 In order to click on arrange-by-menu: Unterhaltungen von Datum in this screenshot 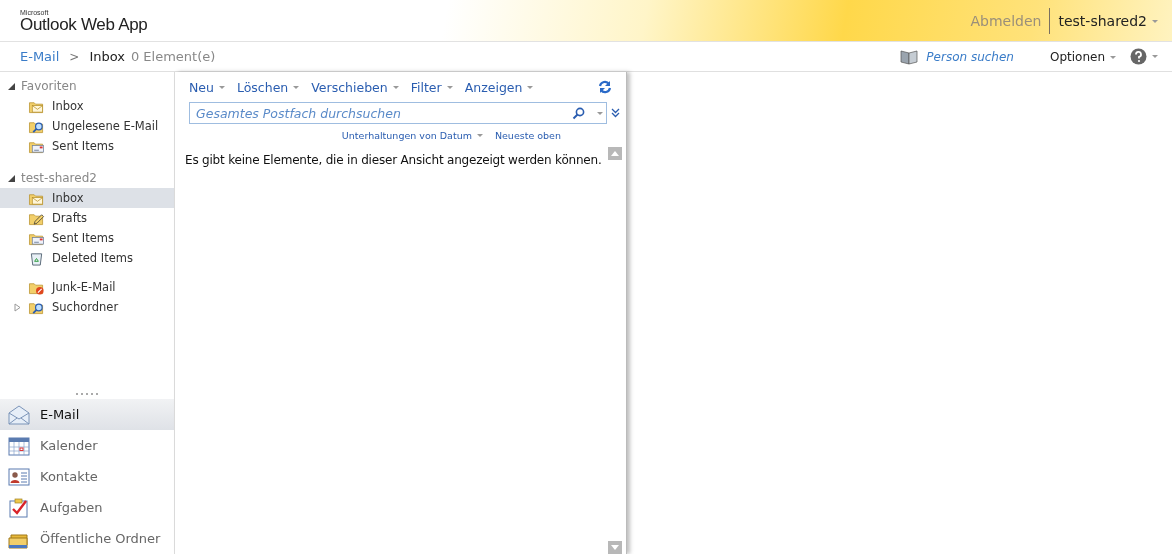, I will do `click(412, 135)`.